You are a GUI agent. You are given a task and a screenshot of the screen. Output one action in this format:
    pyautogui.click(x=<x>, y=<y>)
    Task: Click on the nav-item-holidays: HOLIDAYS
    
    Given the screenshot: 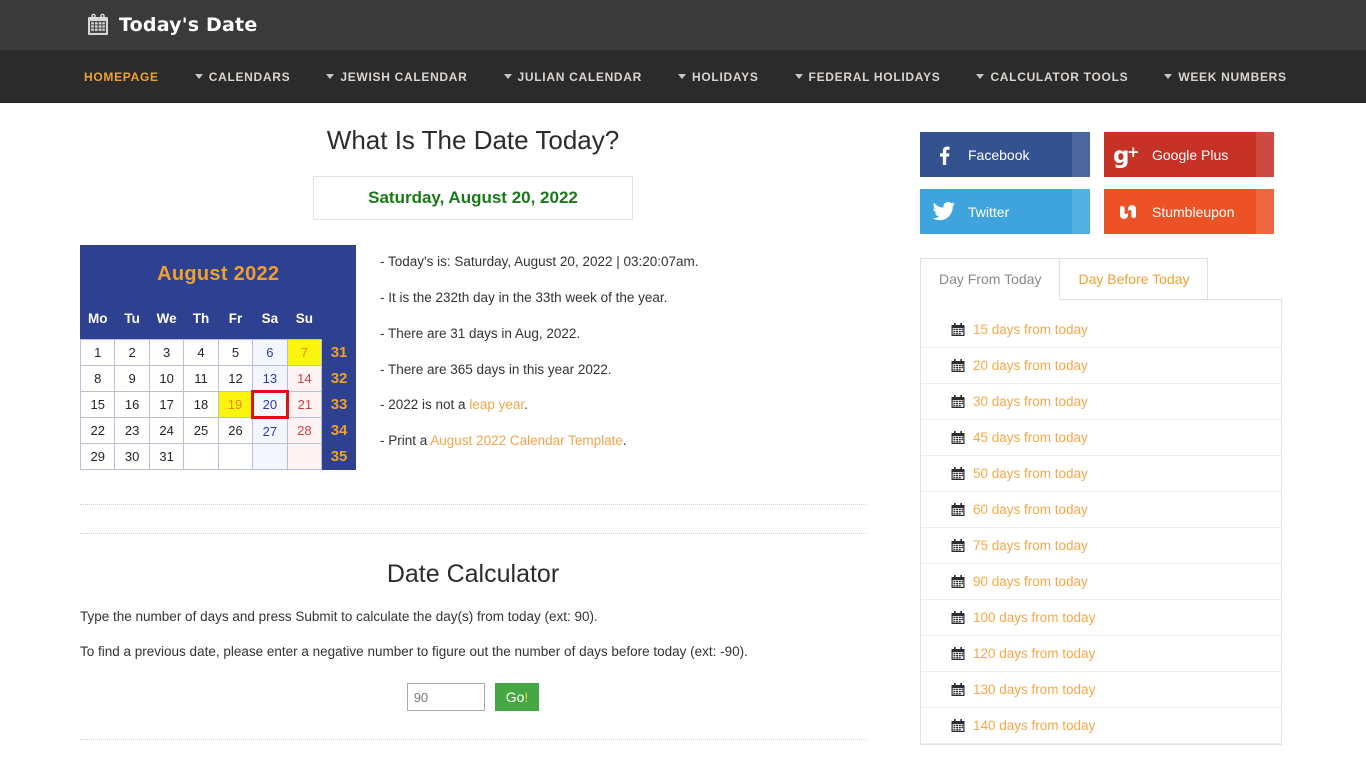 What is the action you would take?
    pyautogui.click(x=718, y=77)
    